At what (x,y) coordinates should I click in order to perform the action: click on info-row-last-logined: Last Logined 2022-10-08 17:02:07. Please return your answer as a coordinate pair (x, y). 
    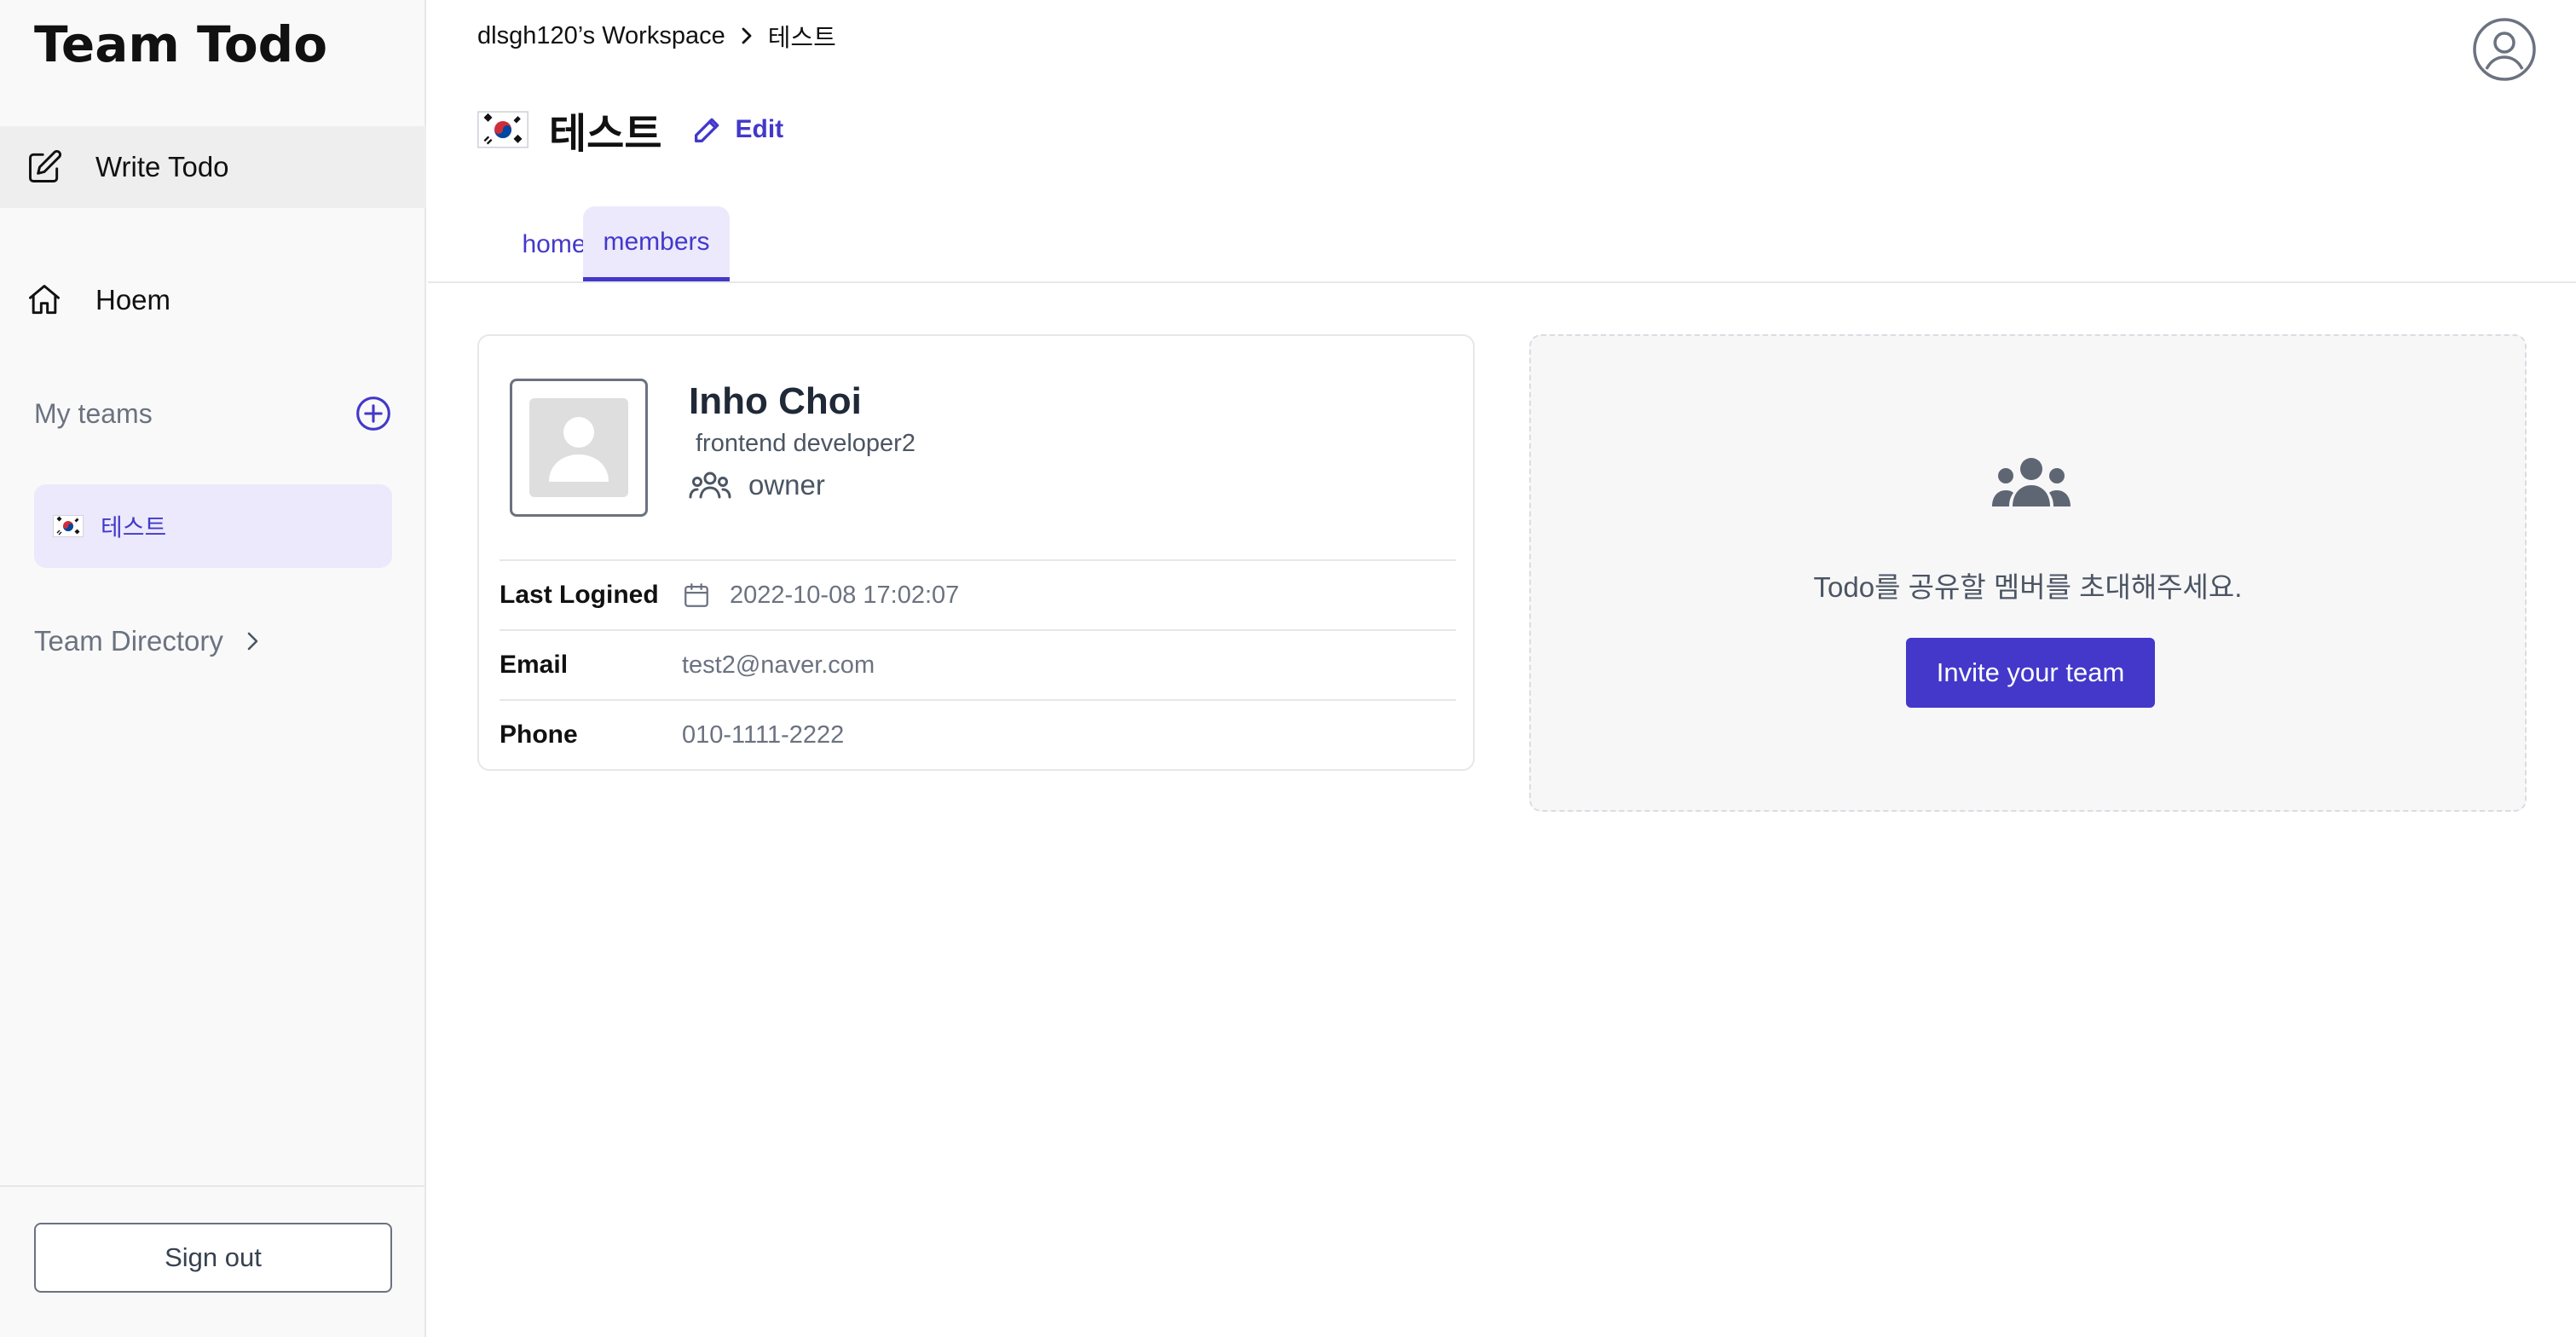
    Looking at the image, I should click on (978, 594).